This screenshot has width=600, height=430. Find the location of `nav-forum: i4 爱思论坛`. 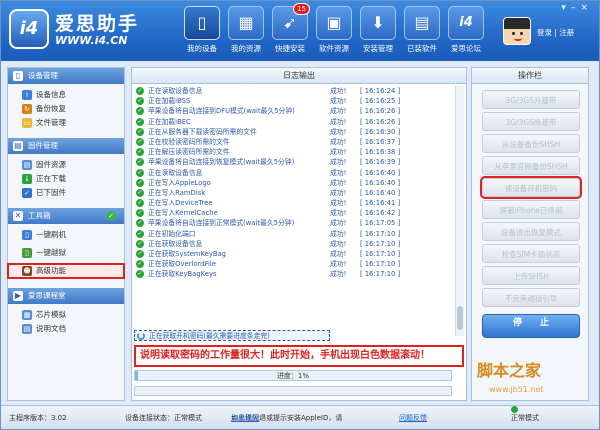

nav-forum: i4 爱思论坛 is located at coordinates (466, 32).